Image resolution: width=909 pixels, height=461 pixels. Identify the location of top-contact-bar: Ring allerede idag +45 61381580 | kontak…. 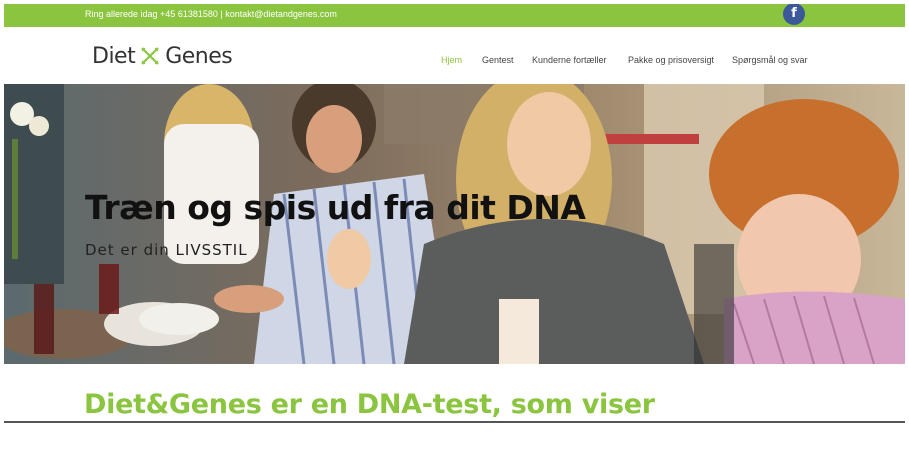
(454, 15).